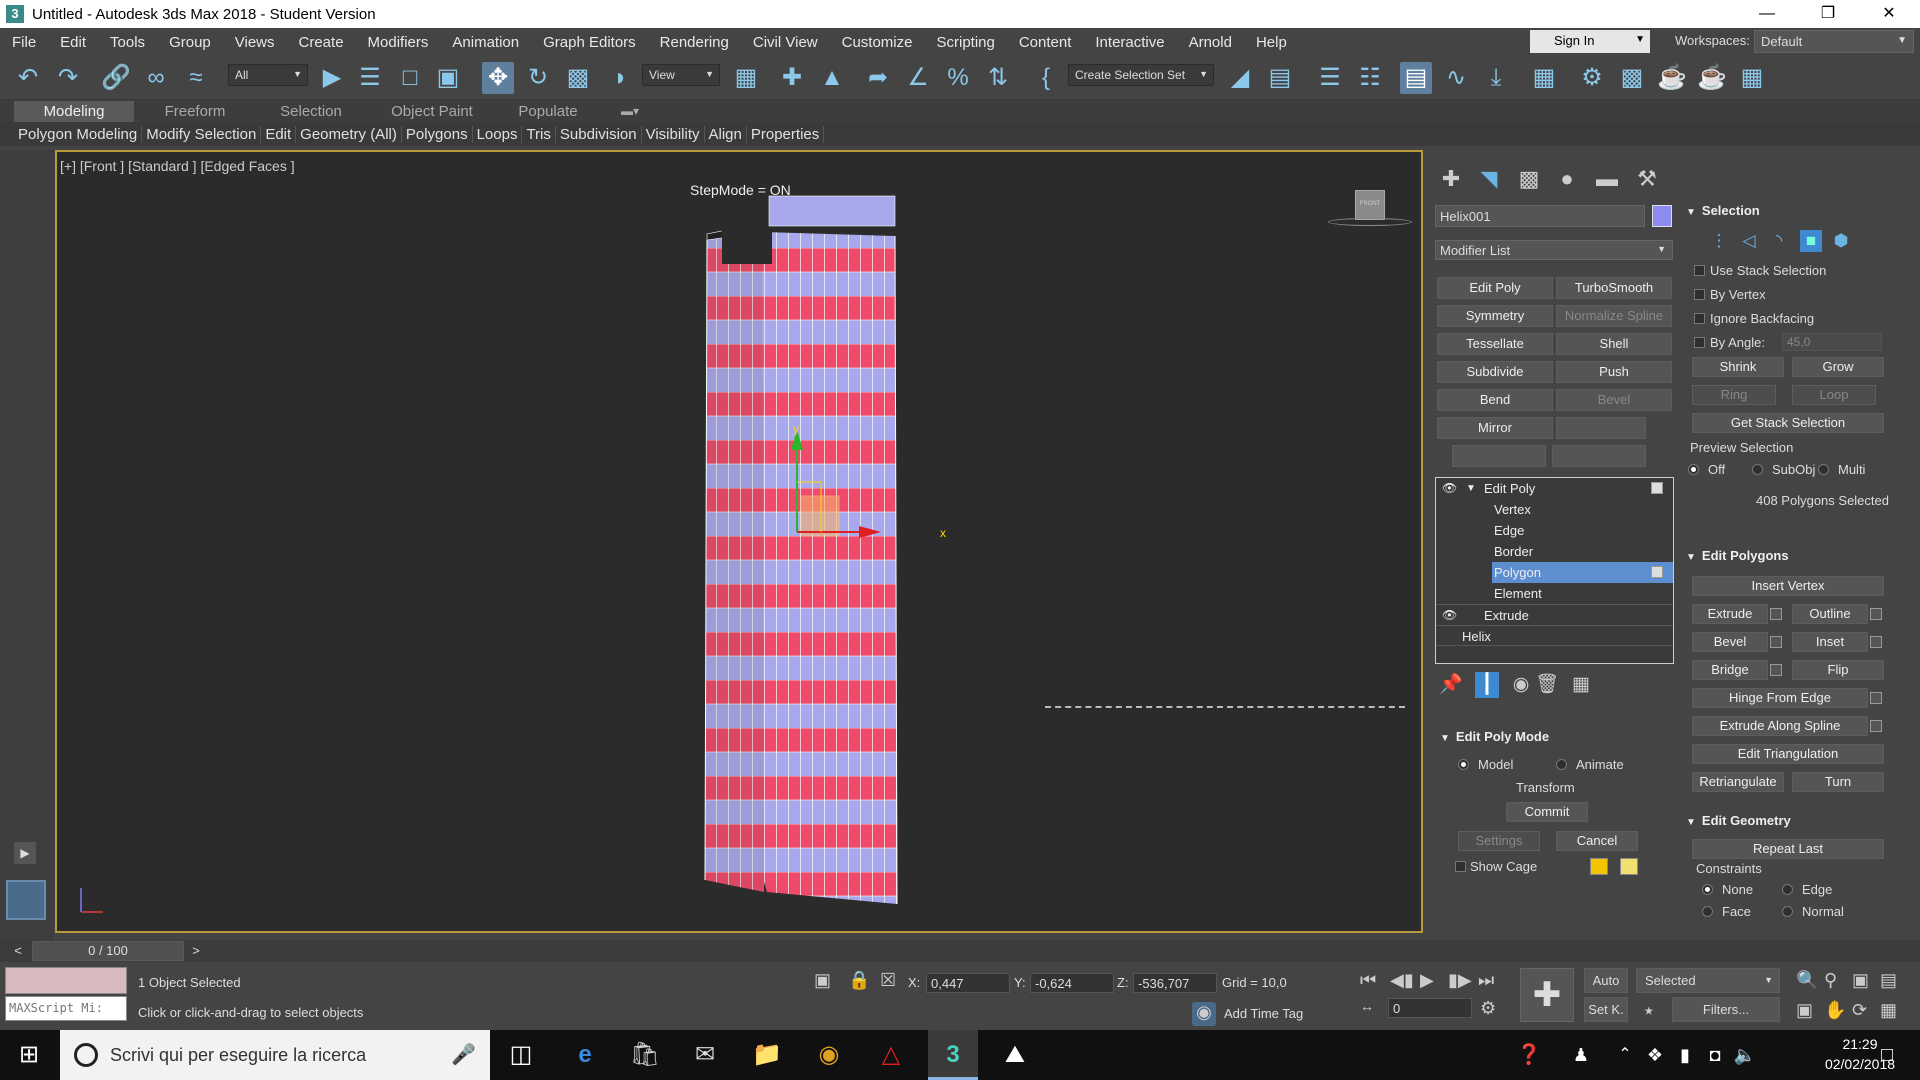 The height and width of the screenshot is (1080, 1920). What do you see at coordinates (1495, 428) in the screenshot?
I see `mirror-button: Mirror` at bounding box center [1495, 428].